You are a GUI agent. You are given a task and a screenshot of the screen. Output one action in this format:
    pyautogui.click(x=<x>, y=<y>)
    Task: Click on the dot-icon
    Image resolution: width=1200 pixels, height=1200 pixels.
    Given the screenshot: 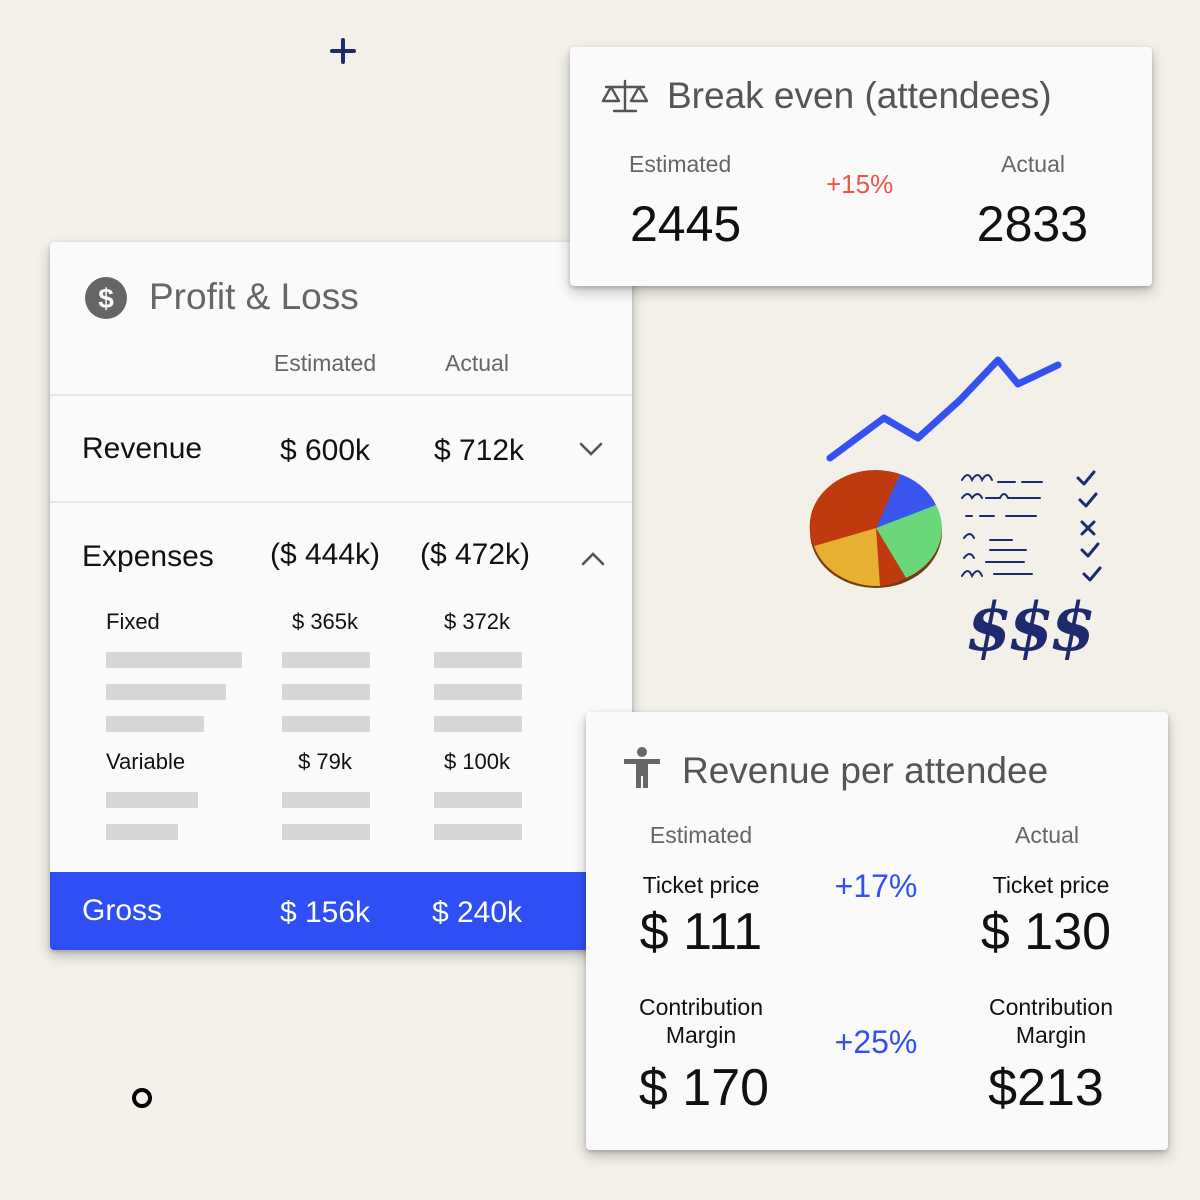 What is the action you would take?
    pyautogui.click(x=142, y=1098)
    